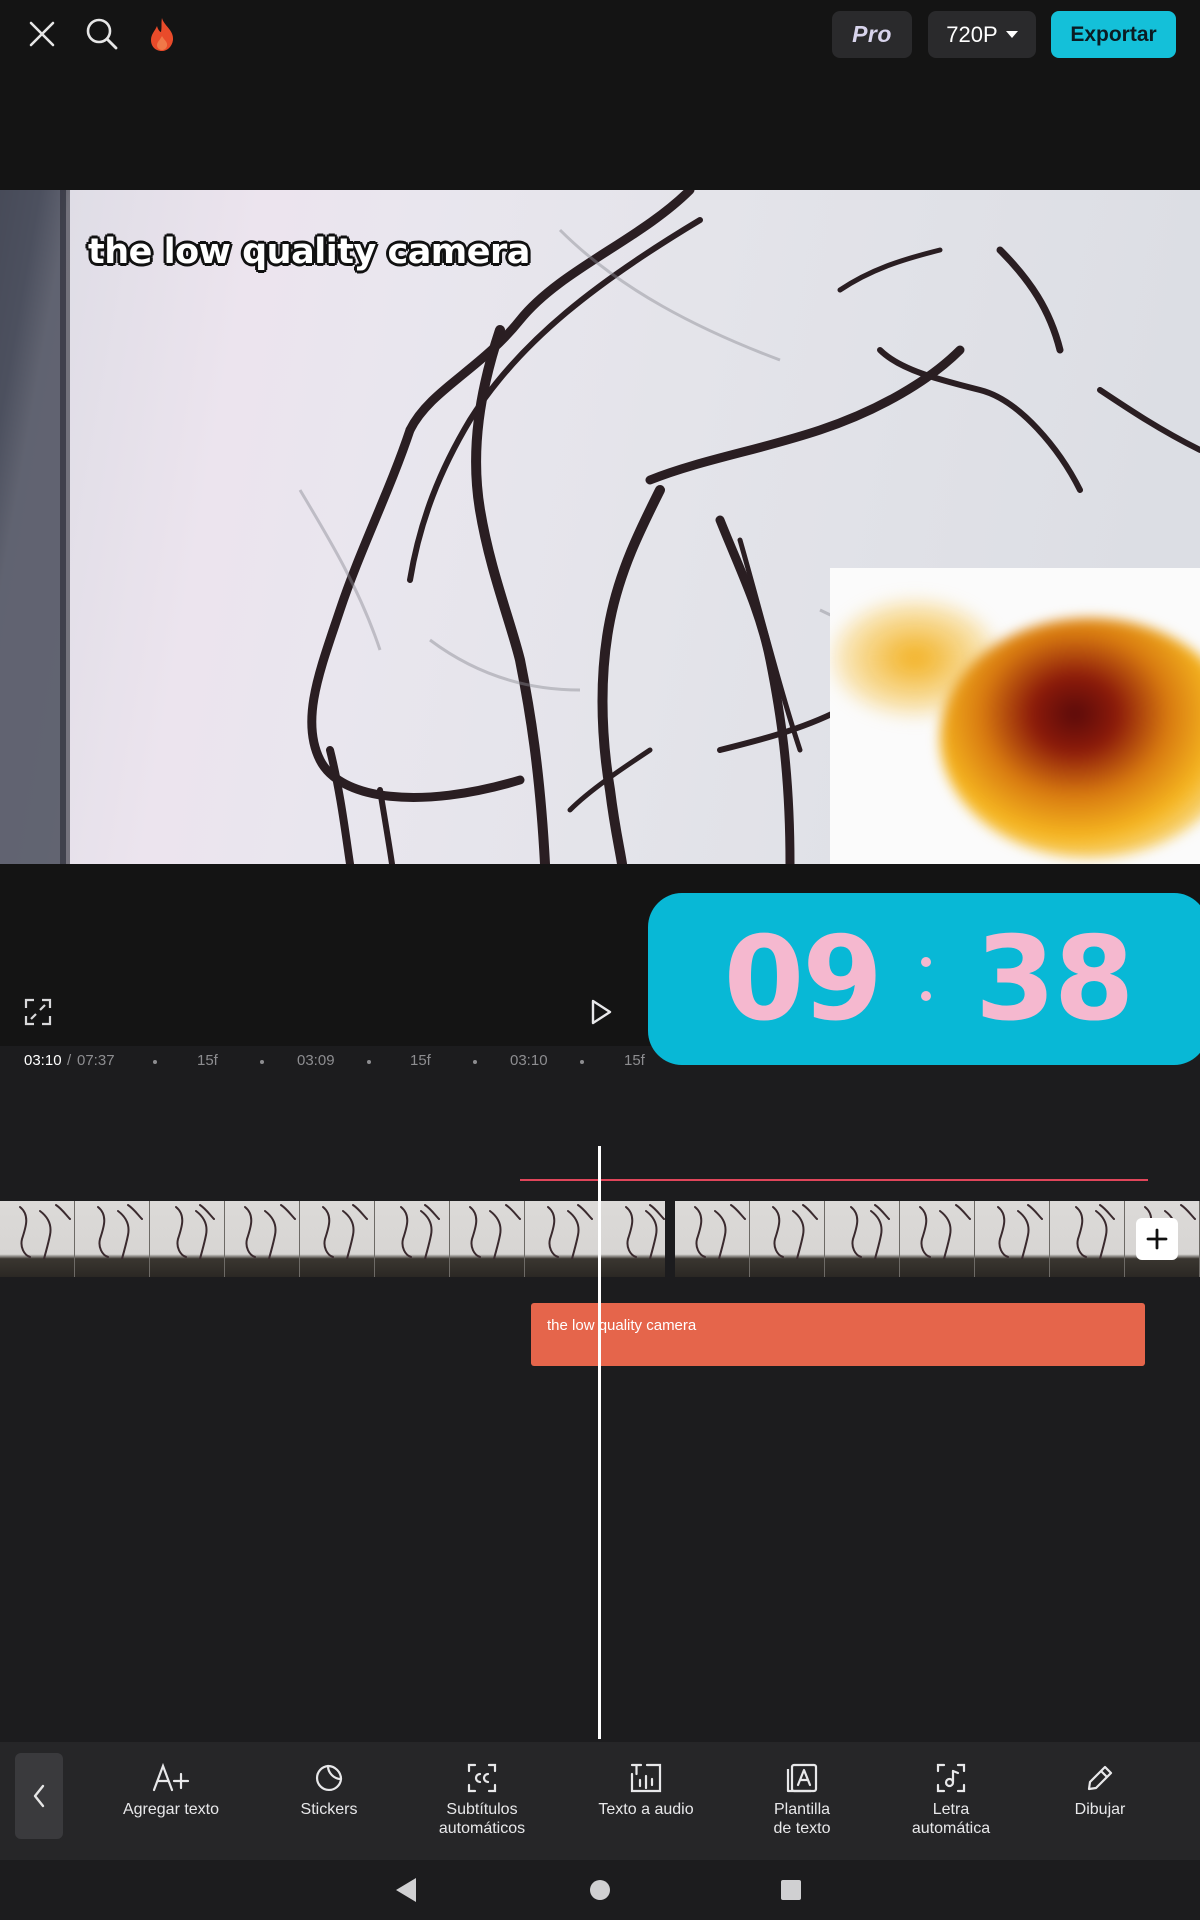  What do you see at coordinates (329, 1809) in the screenshot?
I see `tool-label: Stickers` at bounding box center [329, 1809].